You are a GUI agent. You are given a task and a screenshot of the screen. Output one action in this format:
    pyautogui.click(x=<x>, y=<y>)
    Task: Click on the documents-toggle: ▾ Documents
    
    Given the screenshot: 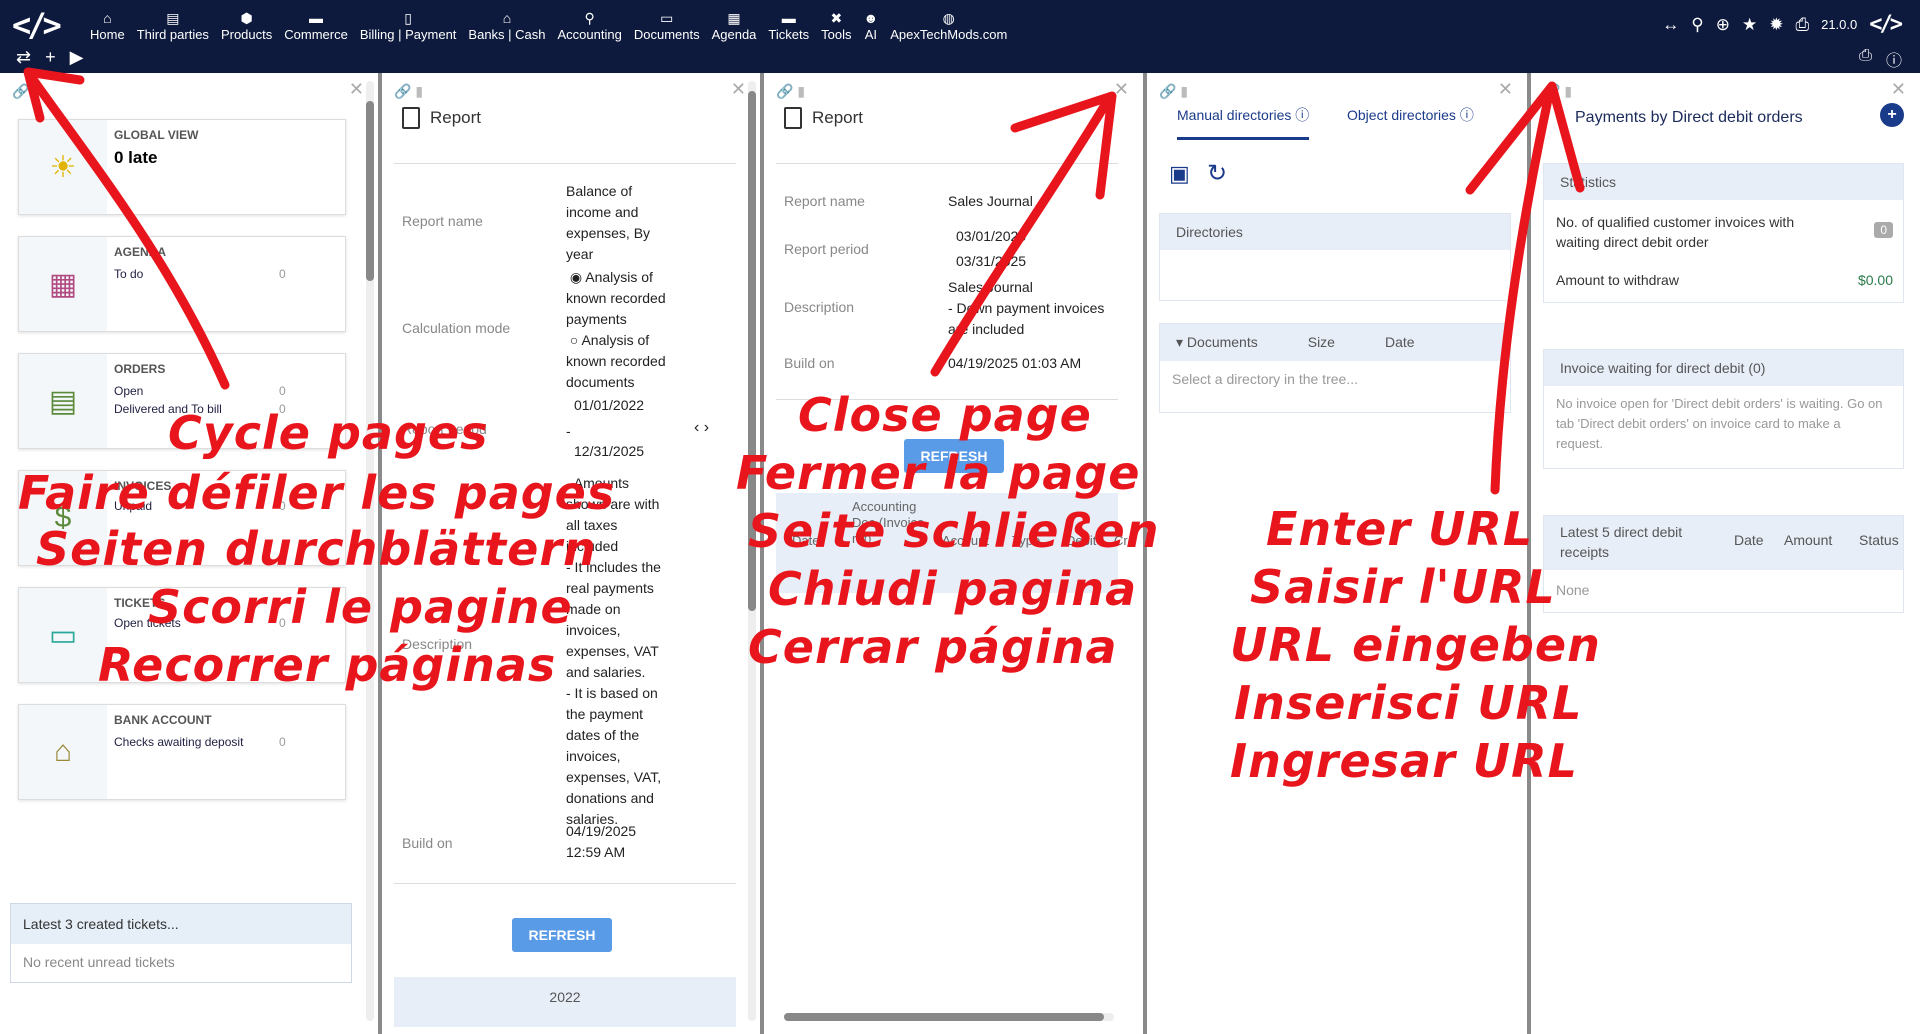 What is the action you would take?
    pyautogui.click(x=1217, y=342)
    